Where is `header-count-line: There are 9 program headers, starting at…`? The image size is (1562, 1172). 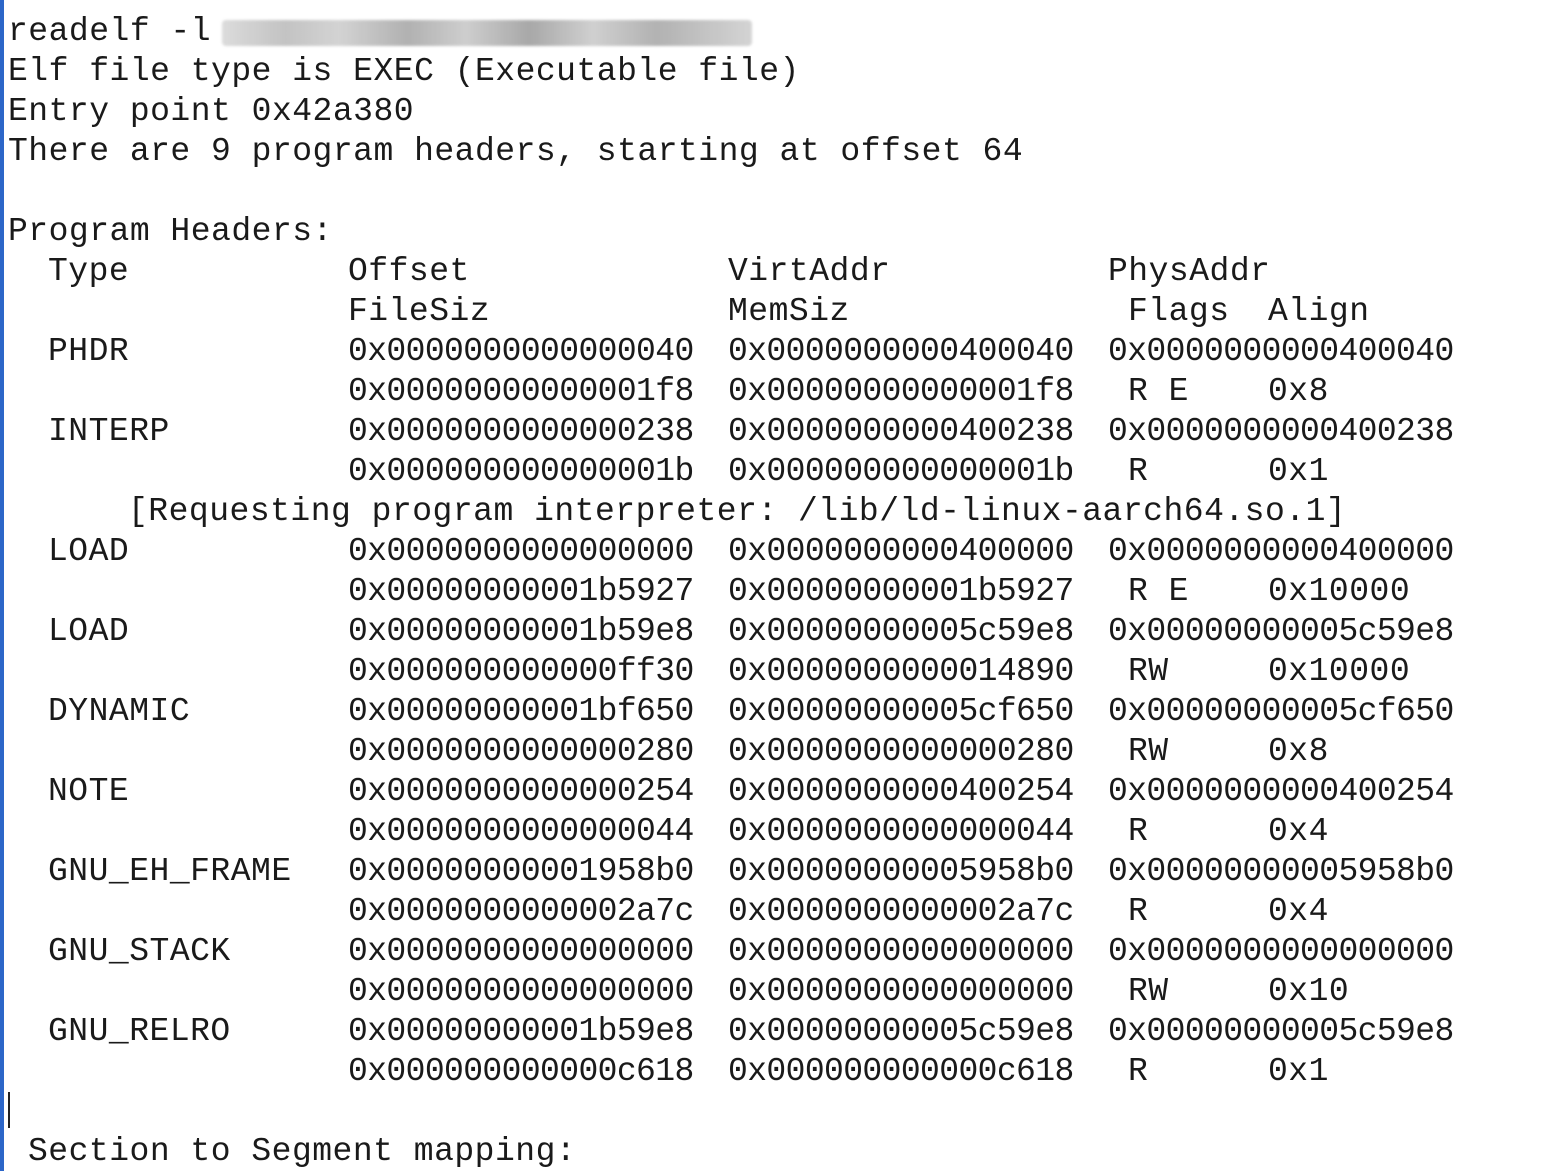
header-count-line: There are 9 program headers, starting at… is located at coordinates (516, 151).